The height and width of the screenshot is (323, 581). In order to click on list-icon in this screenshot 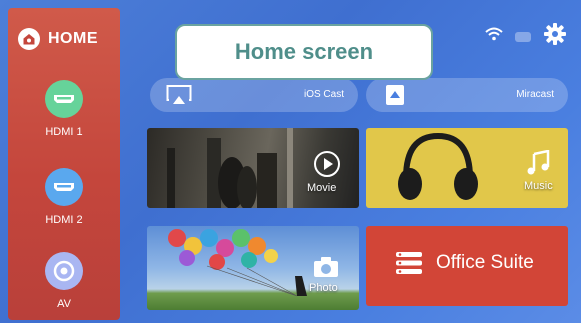, I will do `click(409, 263)`.